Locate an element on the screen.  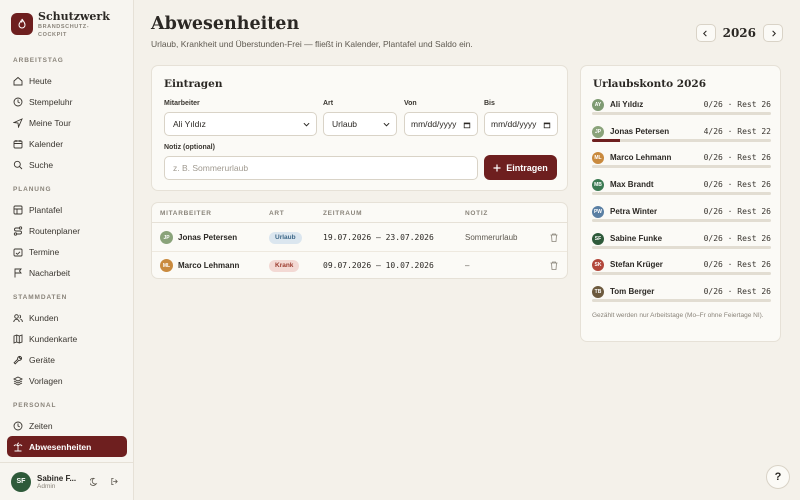
quota-employee: Jonas Petersen is located at coordinates (640, 131).